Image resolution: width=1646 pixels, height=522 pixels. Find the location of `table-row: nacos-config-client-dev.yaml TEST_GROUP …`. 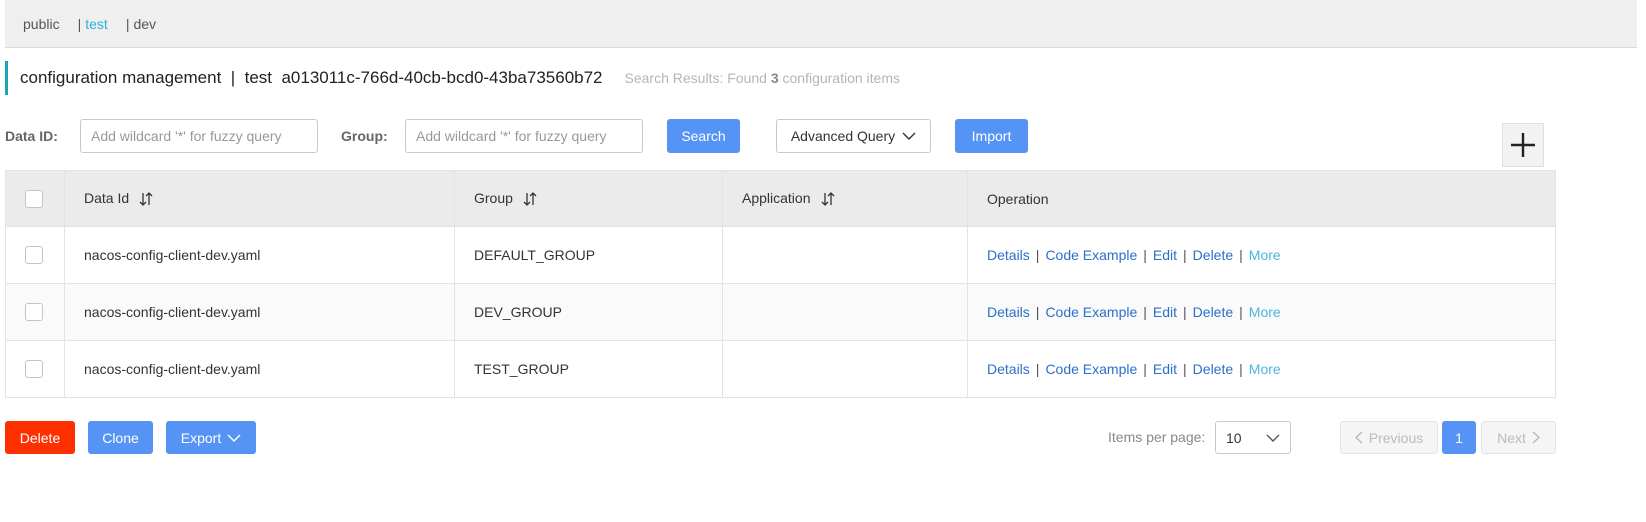

table-row: nacos-config-client-dev.yaml TEST_GROUP … is located at coordinates (780, 369).